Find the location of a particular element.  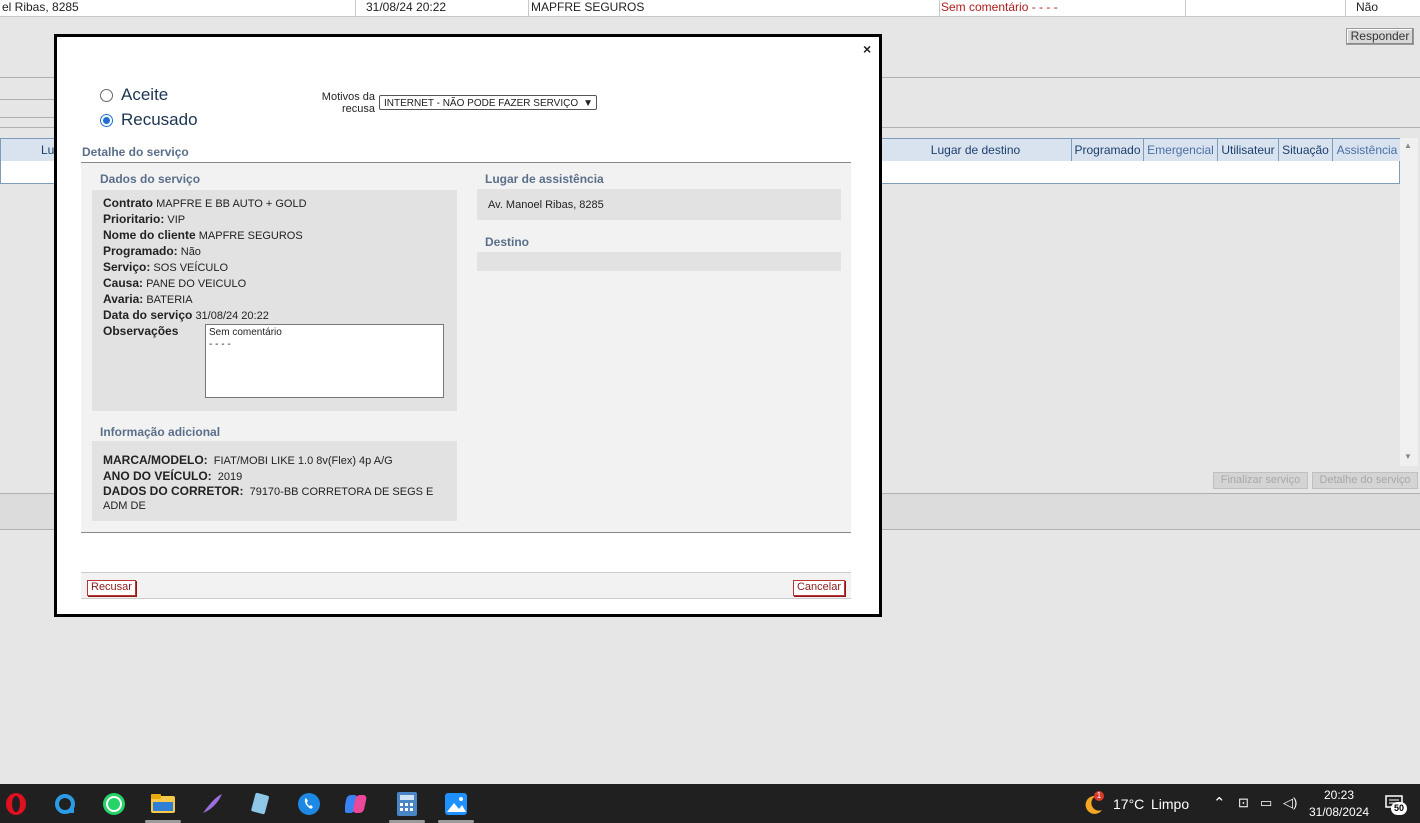

calculator-icon is located at coordinates (407, 804).